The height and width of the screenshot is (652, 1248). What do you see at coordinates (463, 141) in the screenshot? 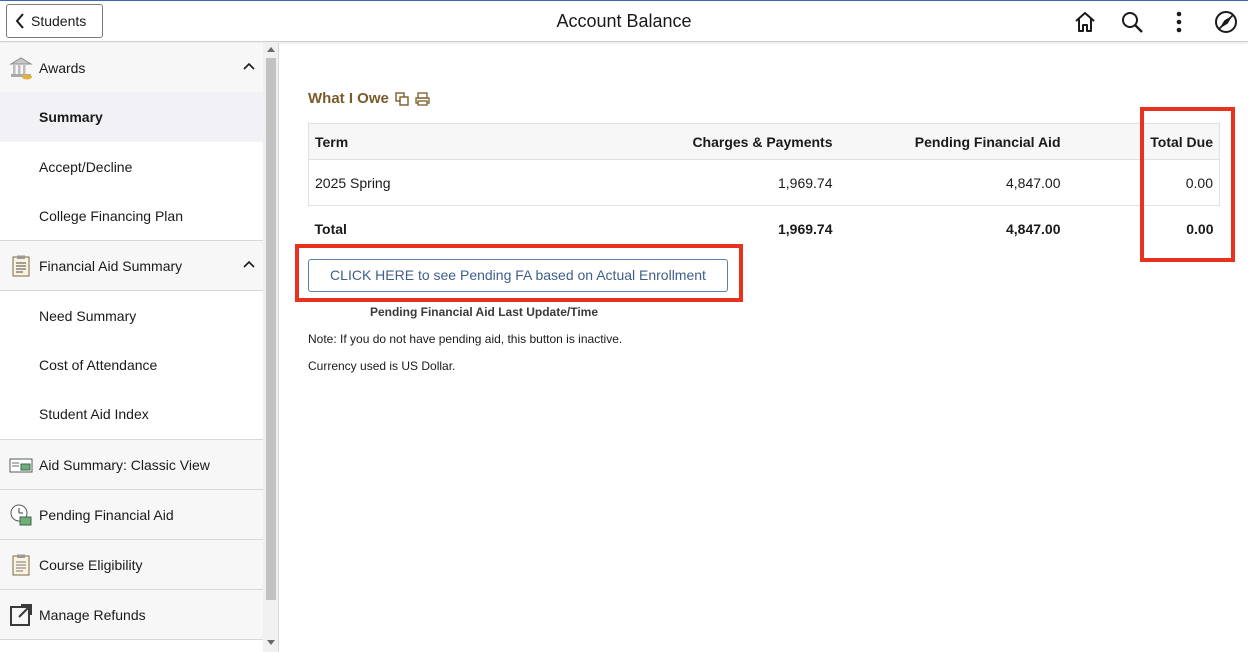
I see `column-header-term: Term` at bounding box center [463, 141].